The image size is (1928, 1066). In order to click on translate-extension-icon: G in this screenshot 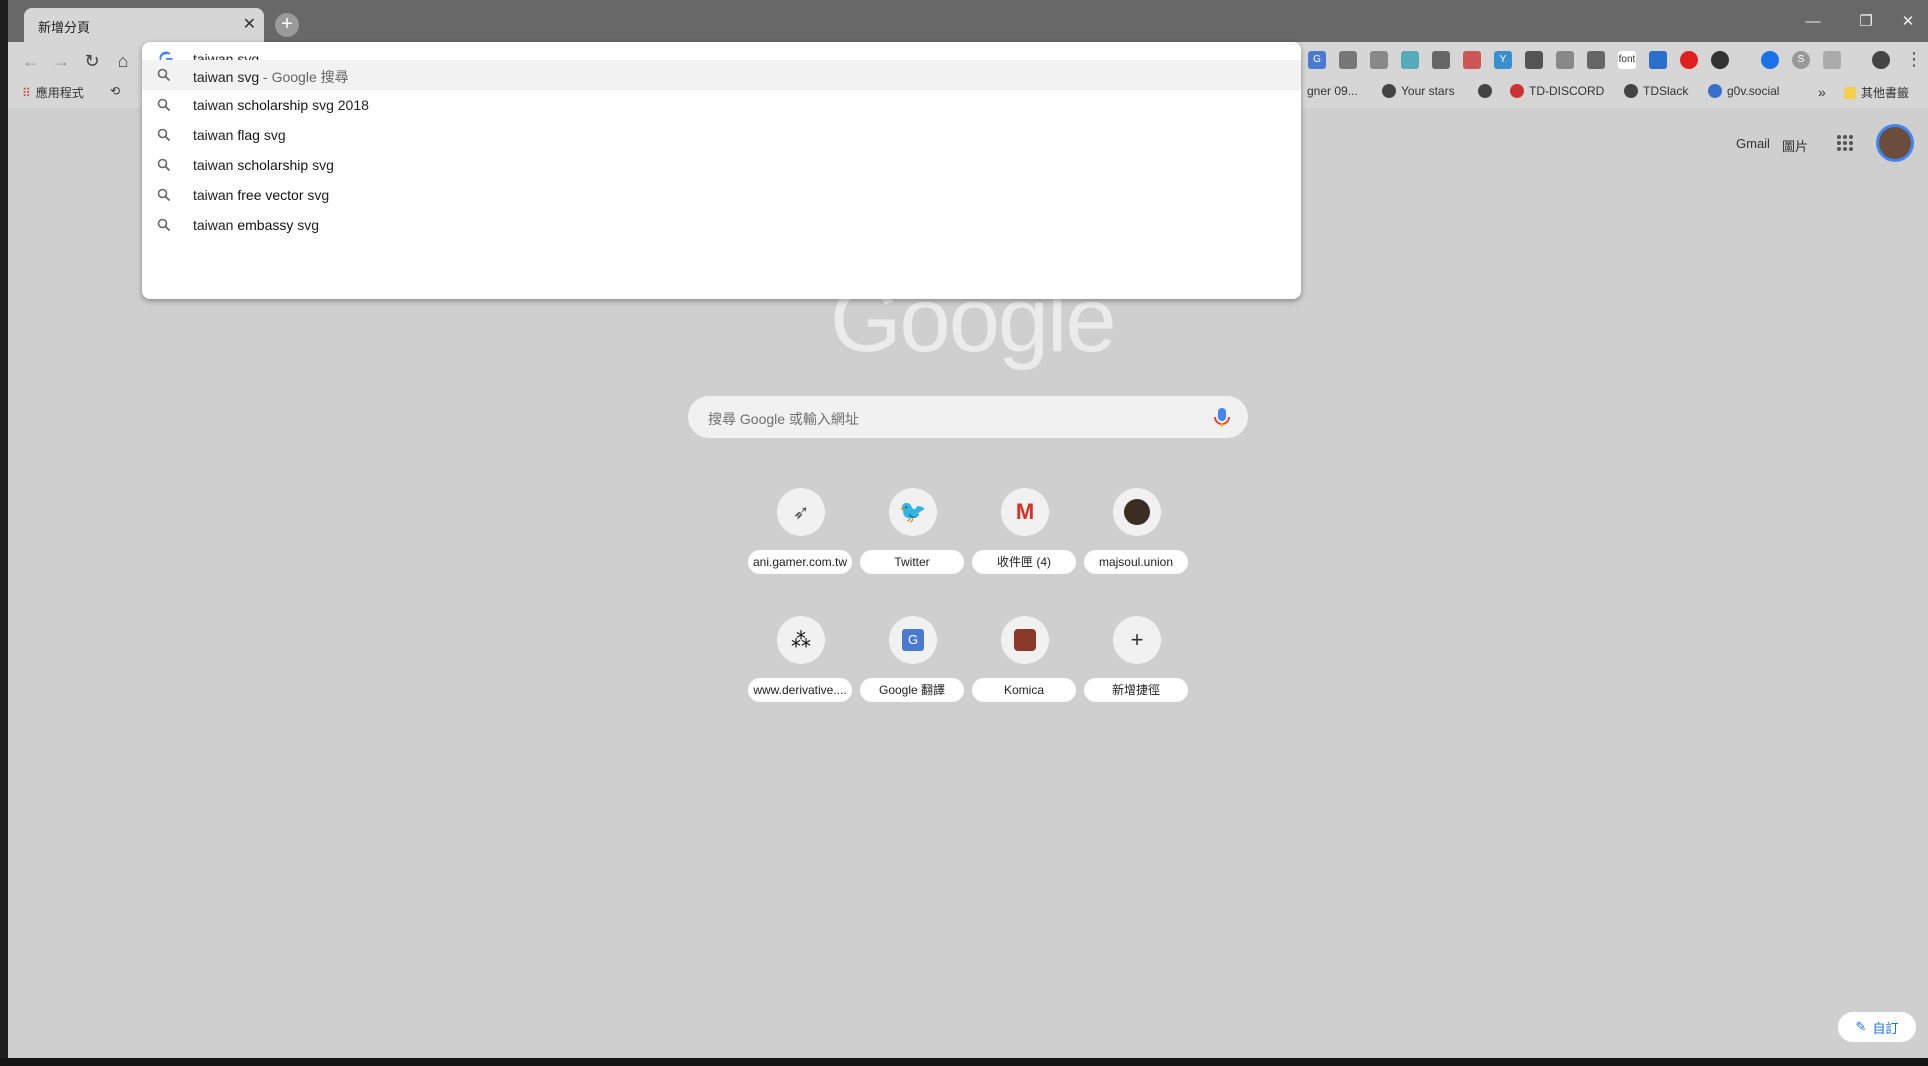, I will do `click(1317, 60)`.